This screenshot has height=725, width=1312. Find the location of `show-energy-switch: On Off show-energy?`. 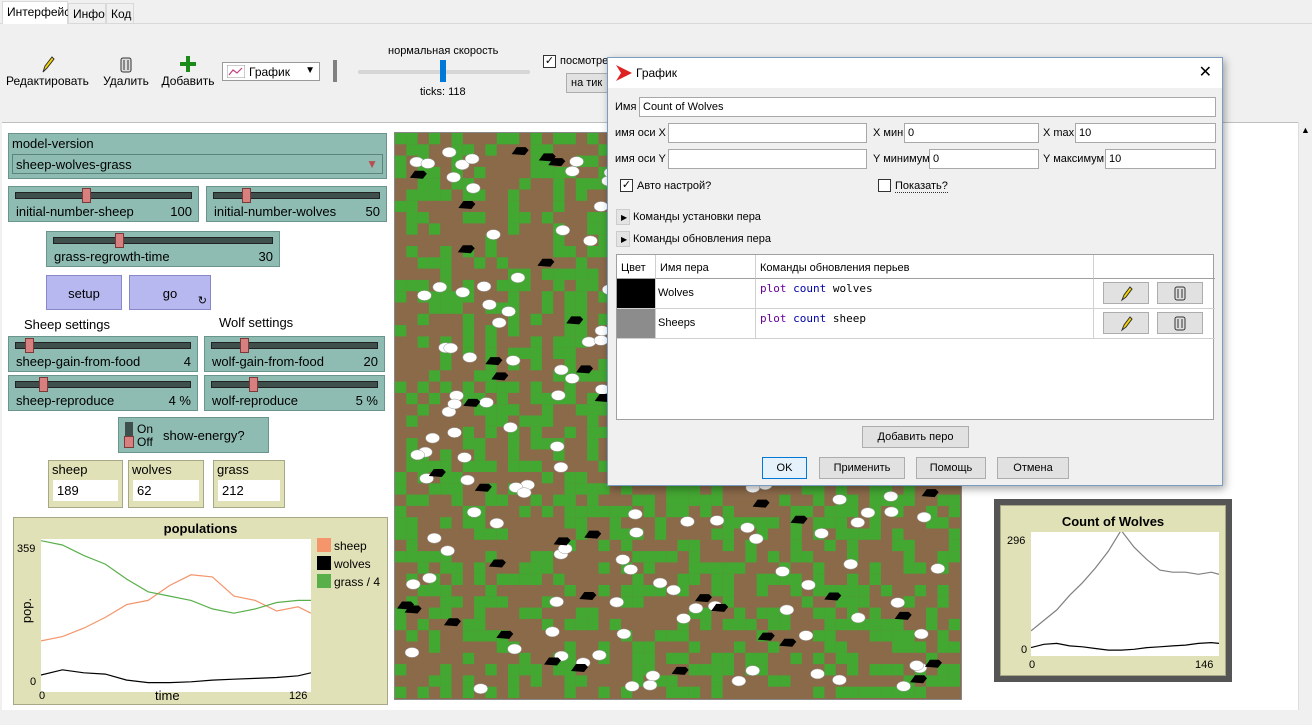

show-energy-switch: On Off show-energy? is located at coordinates (193, 435).